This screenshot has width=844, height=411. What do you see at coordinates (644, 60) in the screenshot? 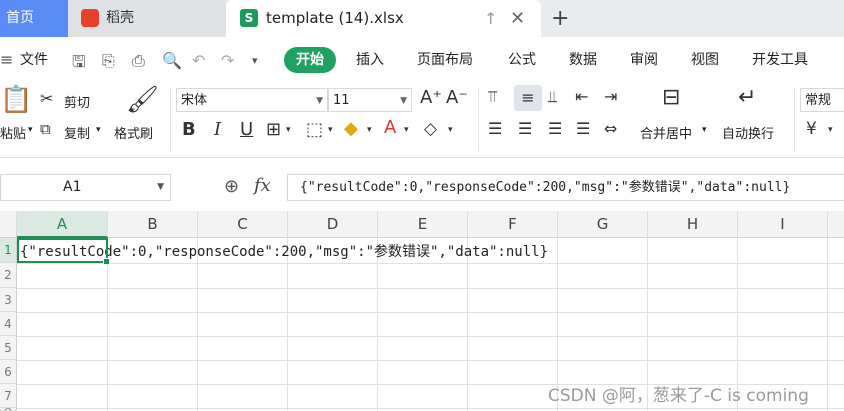
I see `menu-review: 审阅` at bounding box center [644, 60].